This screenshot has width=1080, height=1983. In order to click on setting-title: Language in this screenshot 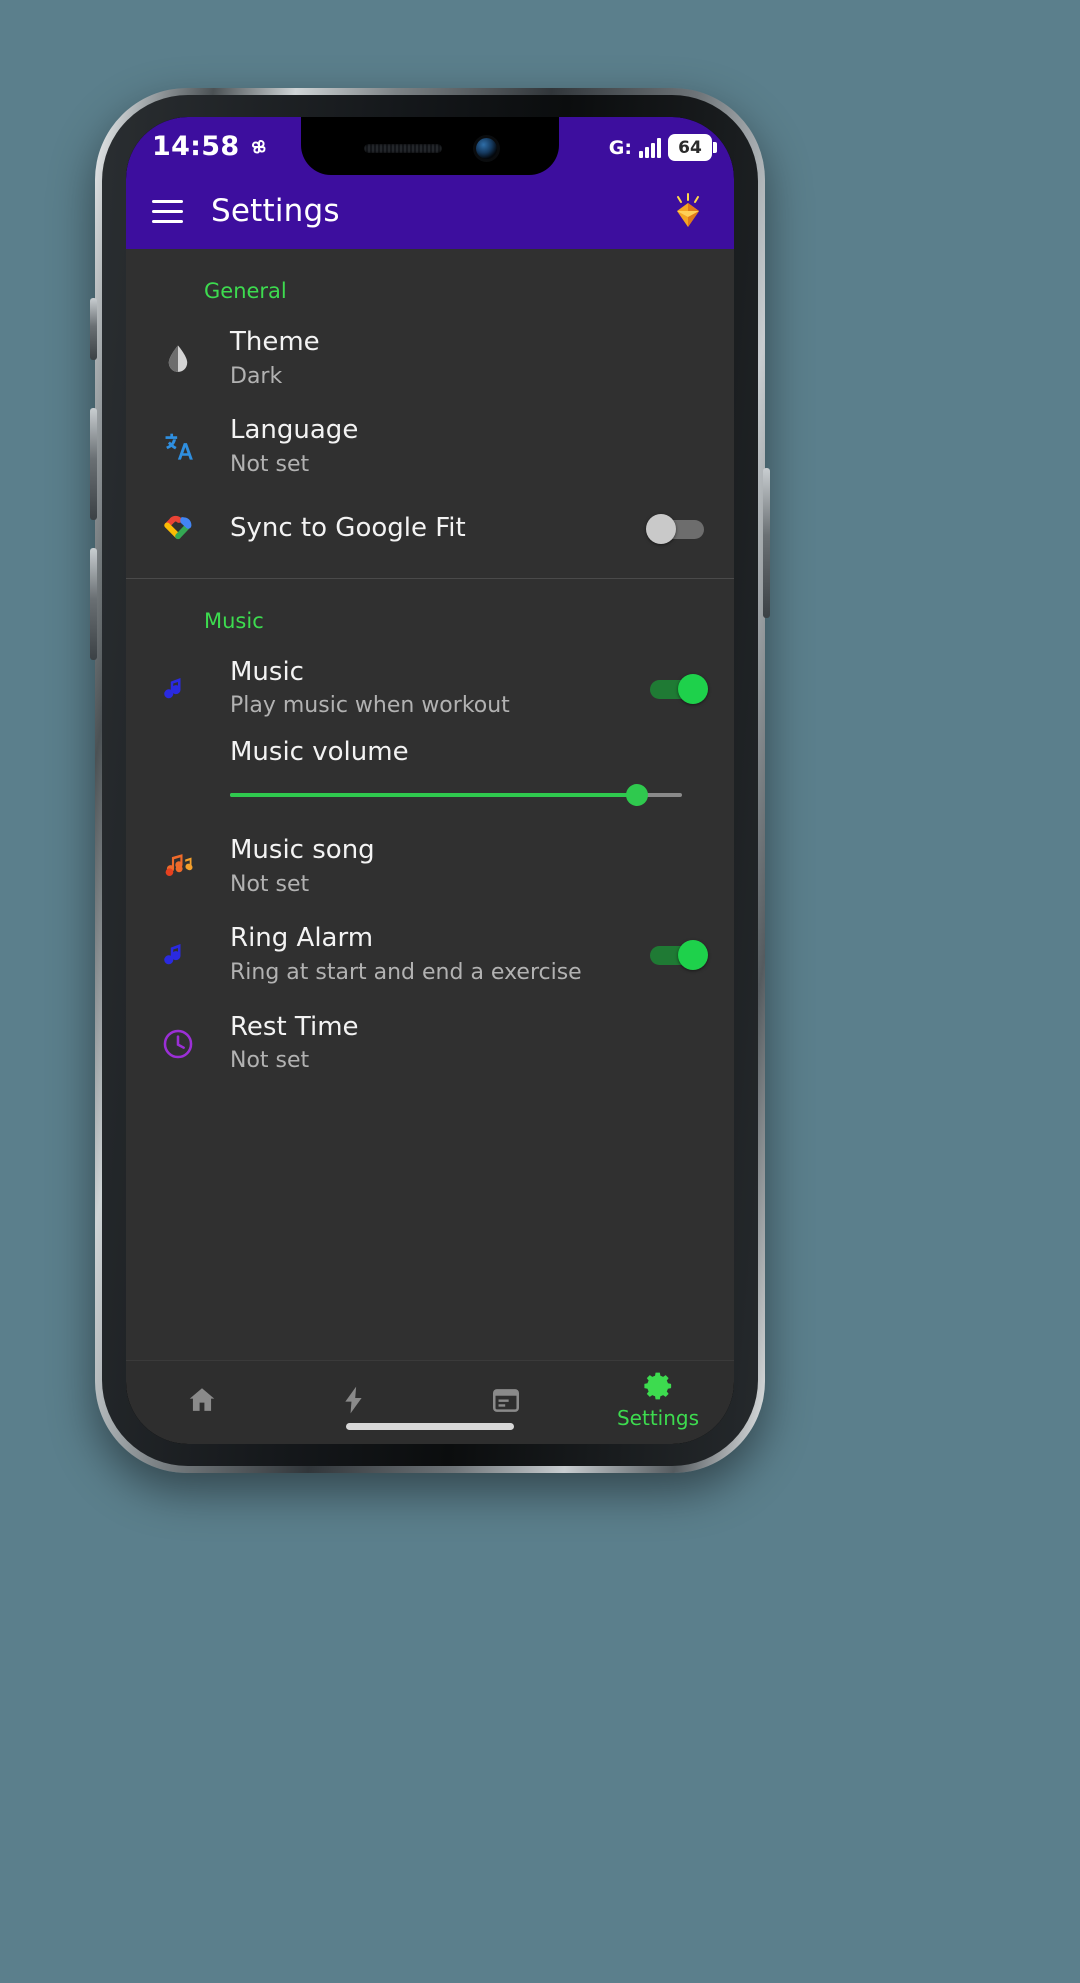, I will do `click(294, 430)`.